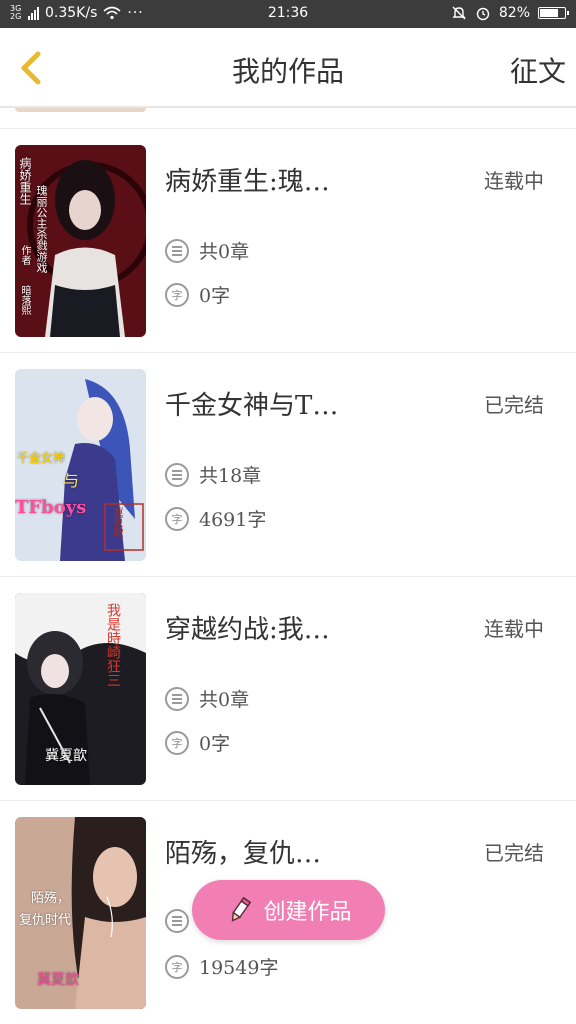 This screenshot has height=1024, width=576. What do you see at coordinates (538, 70) in the screenshot?
I see `contest-button: 征文` at bounding box center [538, 70].